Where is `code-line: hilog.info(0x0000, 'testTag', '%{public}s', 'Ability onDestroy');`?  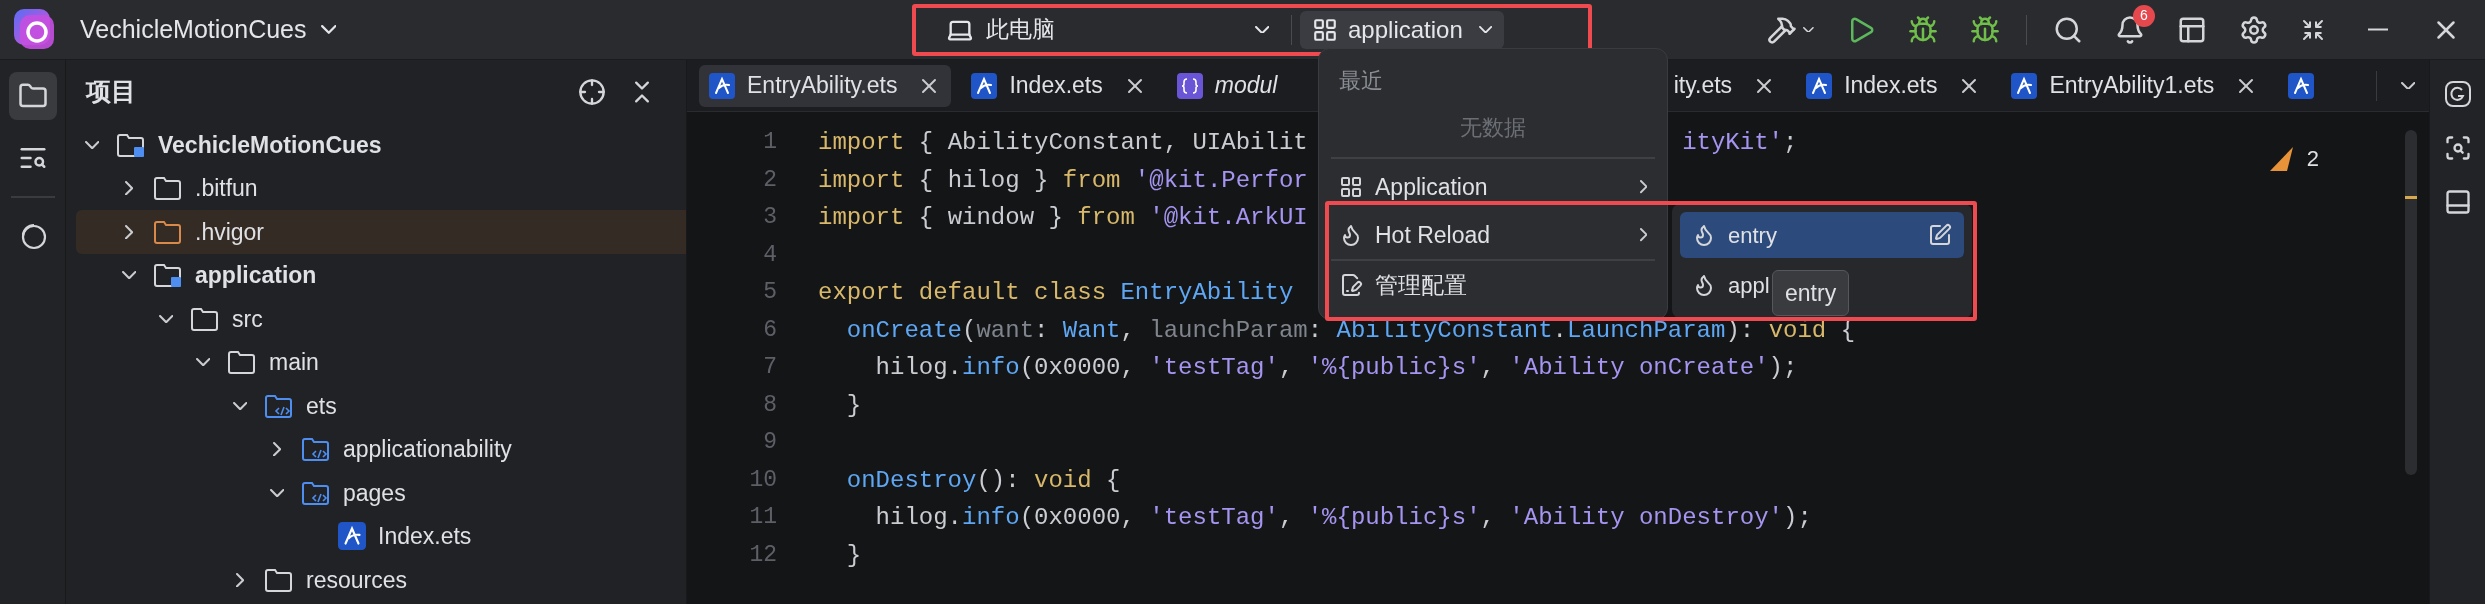 code-line: hilog.info(0x0000, 'testTag', '%{public}s', 'Ability onDestroy'); is located at coordinates (1343, 518).